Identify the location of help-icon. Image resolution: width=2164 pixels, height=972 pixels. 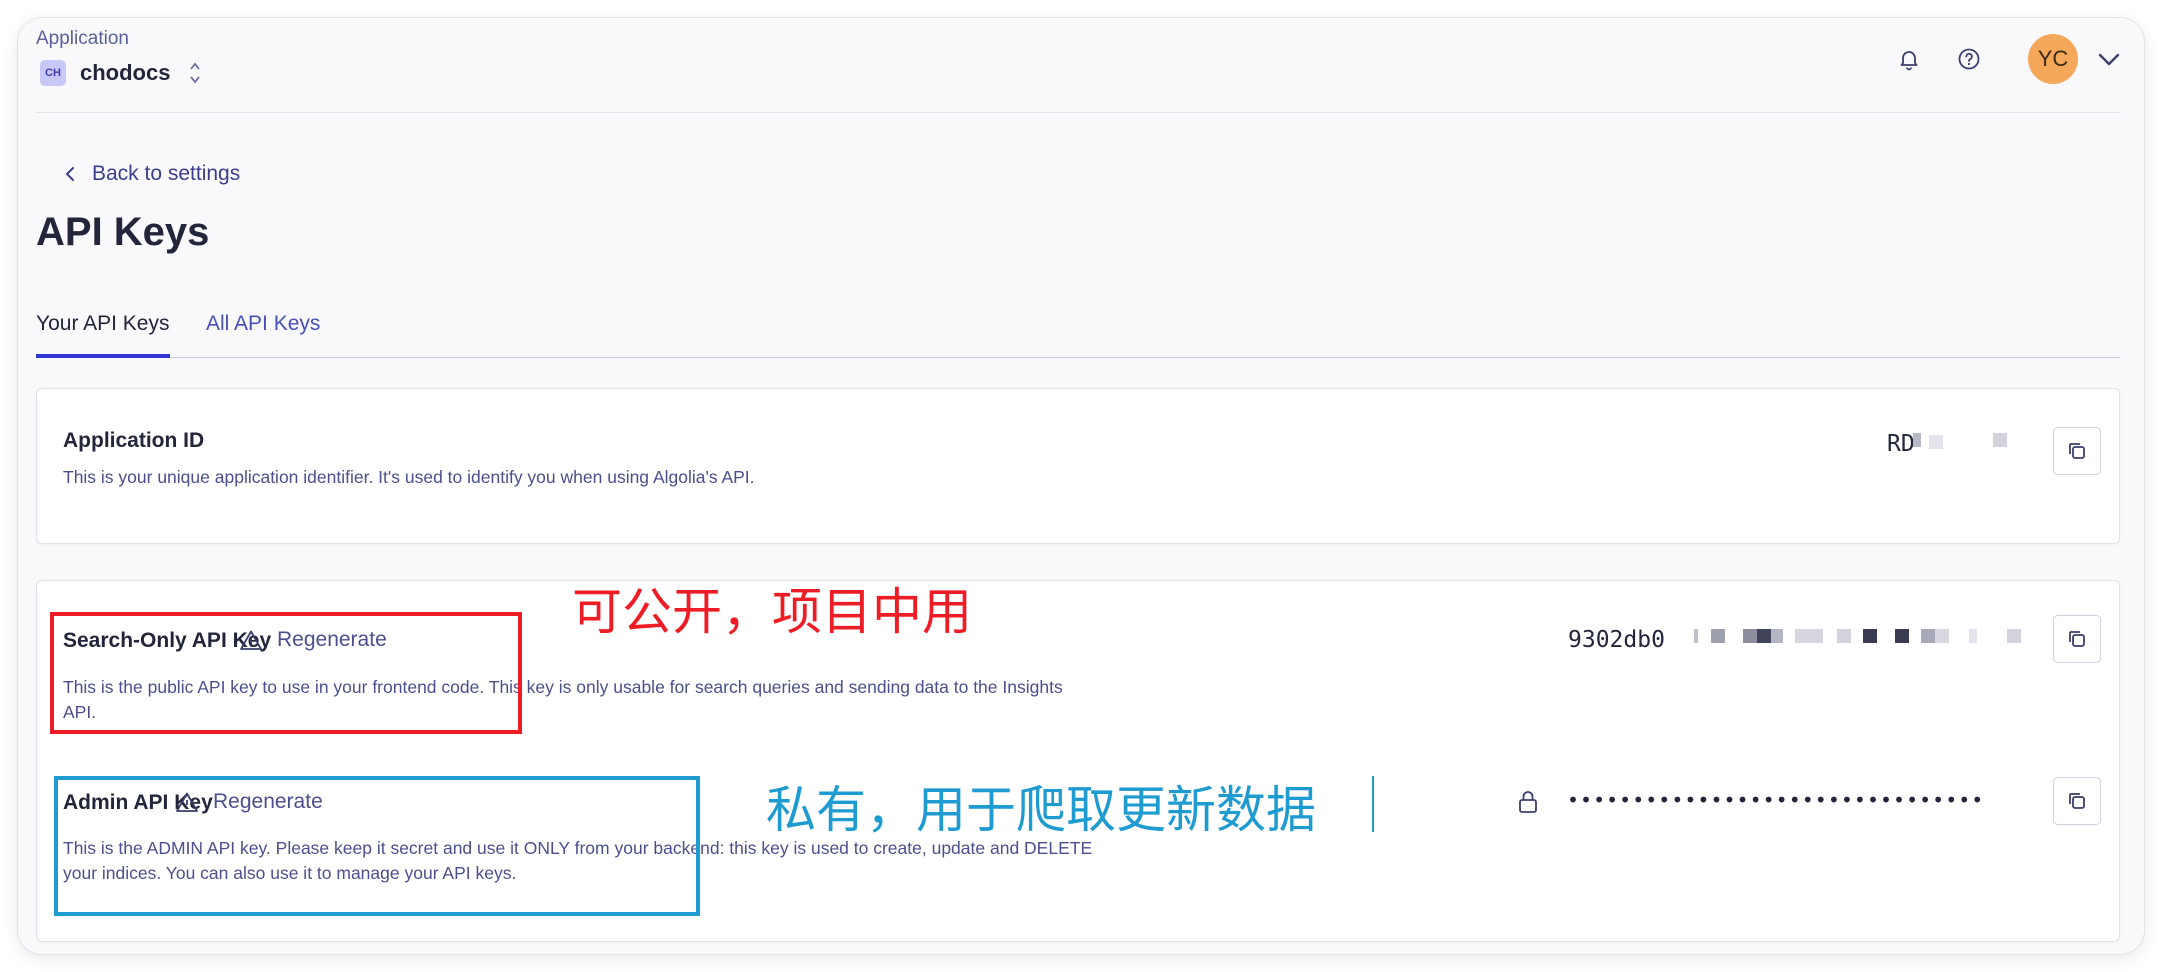
(1969, 59).